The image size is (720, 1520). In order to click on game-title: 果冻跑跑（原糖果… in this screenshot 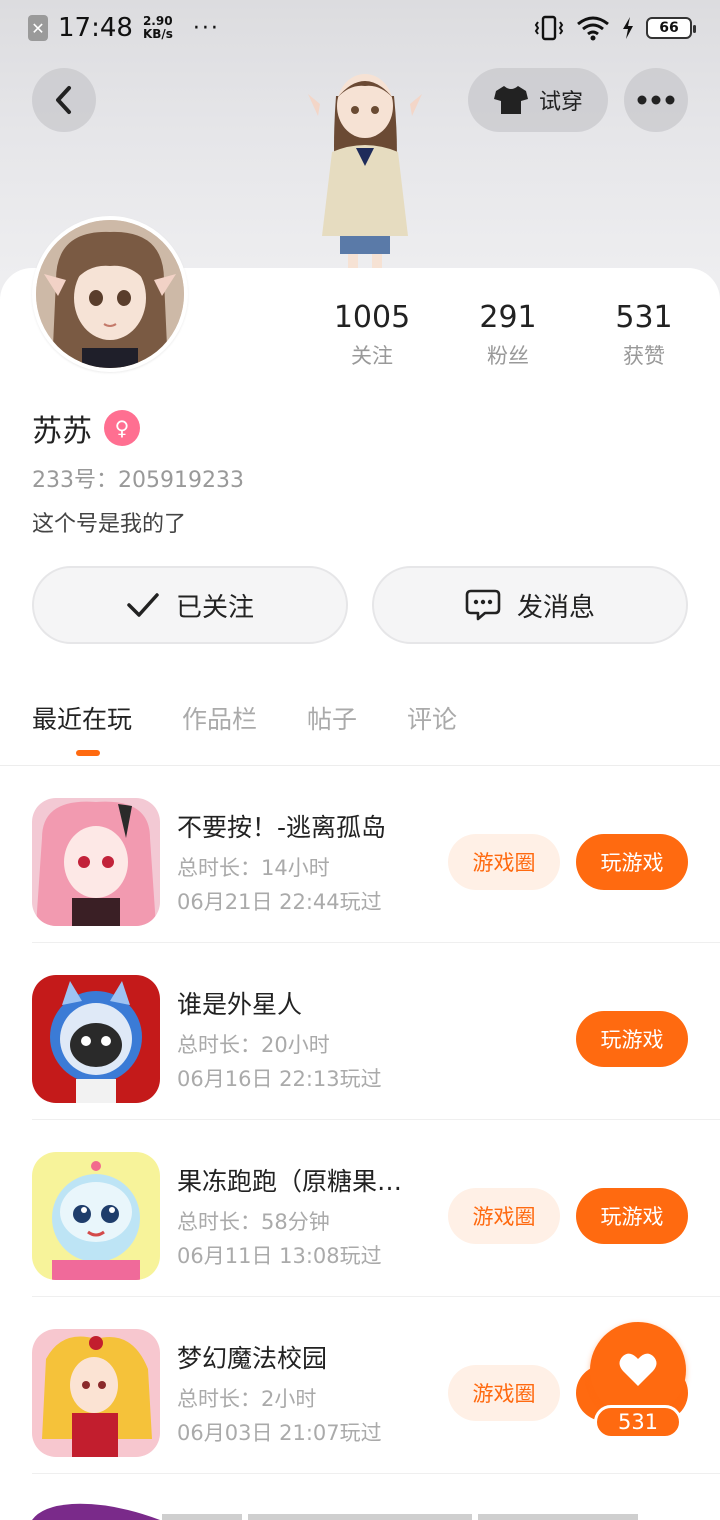, I will do `click(290, 1181)`.